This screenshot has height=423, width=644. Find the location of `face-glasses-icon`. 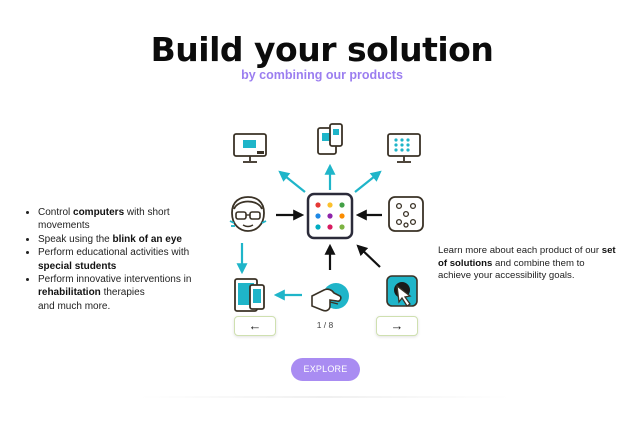

face-glasses-icon is located at coordinates (248, 214).